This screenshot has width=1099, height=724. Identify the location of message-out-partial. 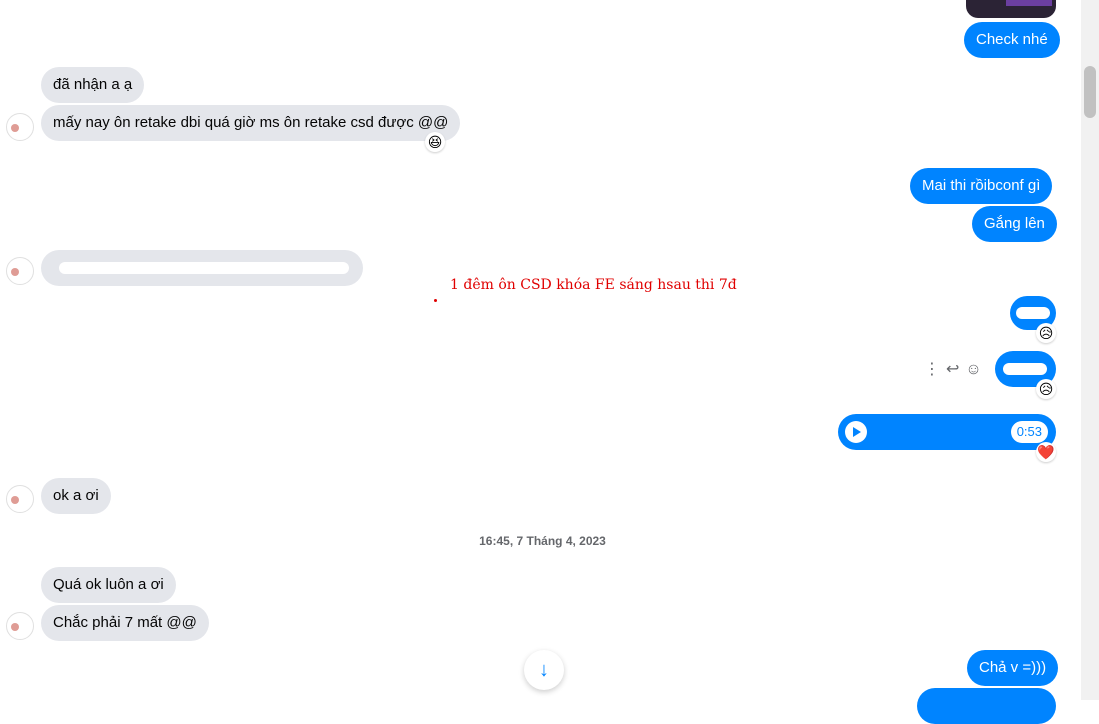
(986, 706).